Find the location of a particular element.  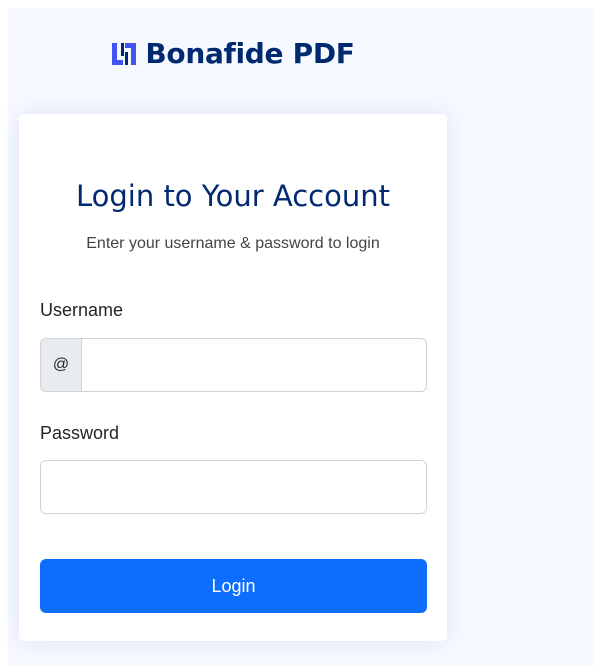

brand-link: Bonafide PDF is located at coordinates (233, 54).